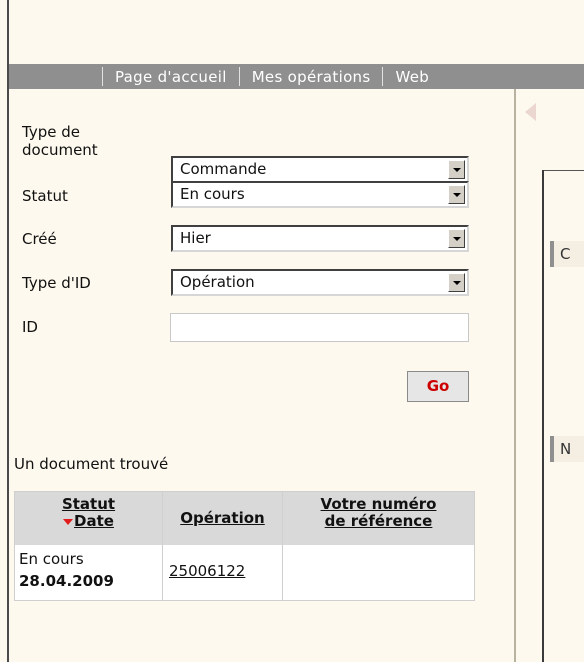 This screenshot has height=662, width=584. What do you see at coordinates (320, 169) in the screenshot?
I see `document-type-select: Commande` at bounding box center [320, 169].